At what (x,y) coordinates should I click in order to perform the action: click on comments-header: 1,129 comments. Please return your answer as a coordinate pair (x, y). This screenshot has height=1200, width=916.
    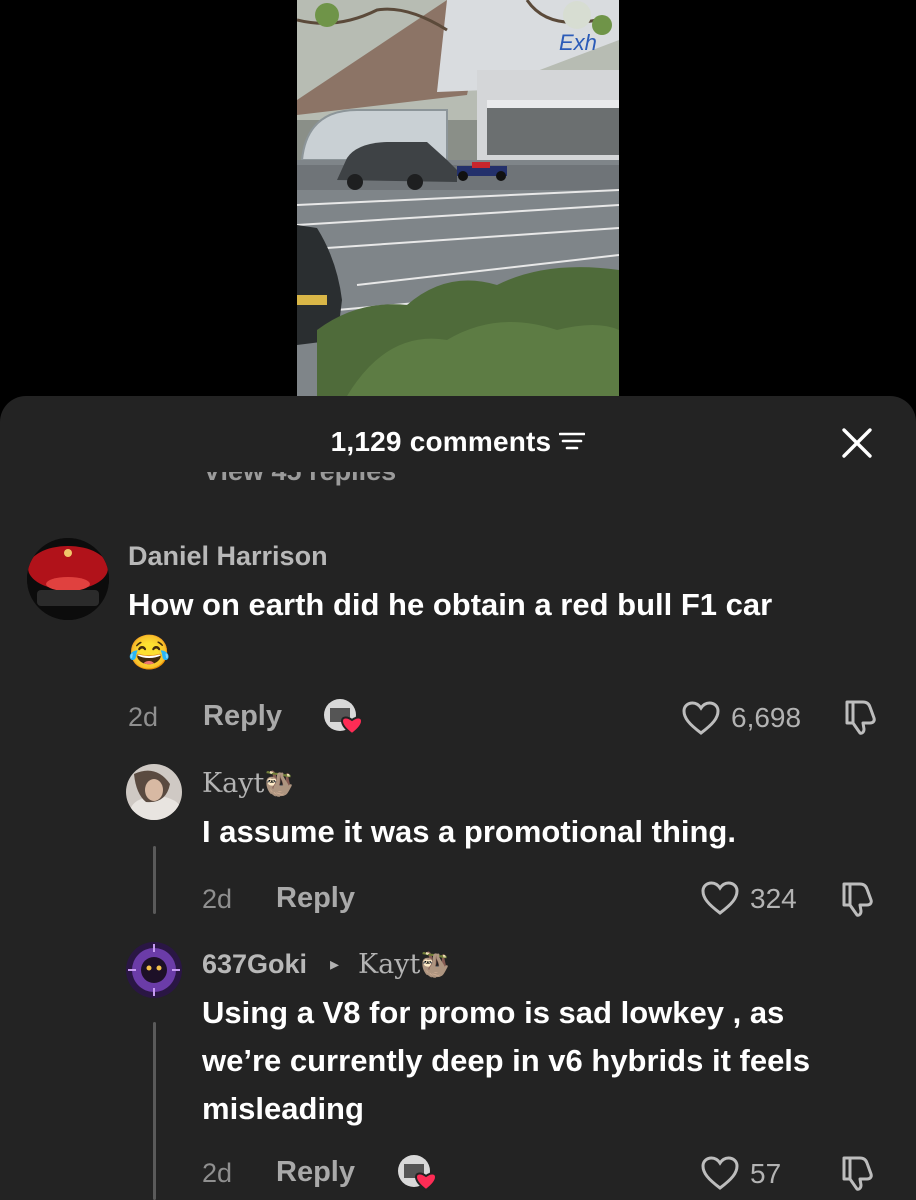
    Looking at the image, I should click on (458, 442).